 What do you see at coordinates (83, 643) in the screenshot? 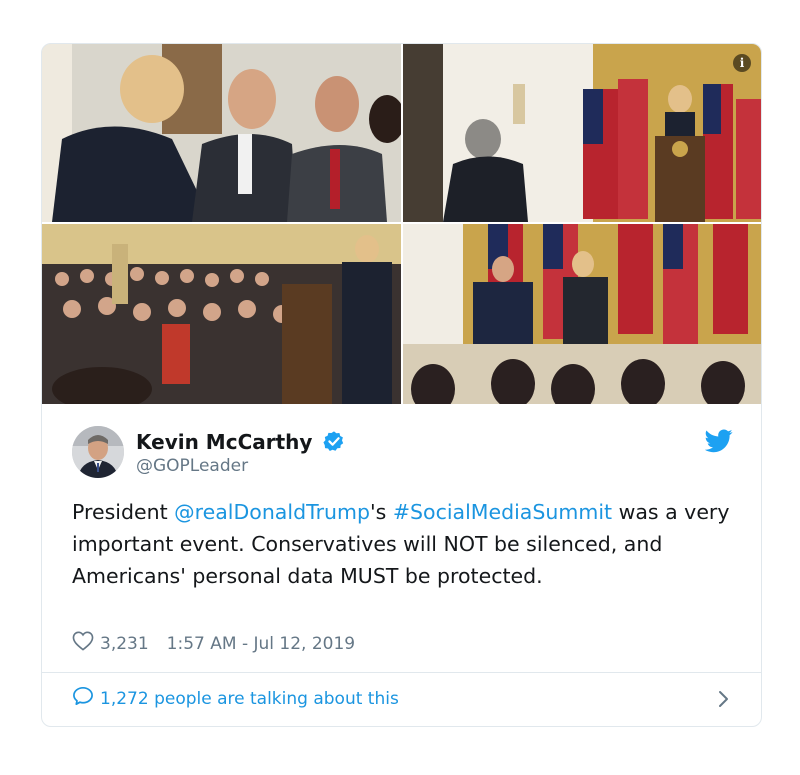
I see `heart-icon` at bounding box center [83, 643].